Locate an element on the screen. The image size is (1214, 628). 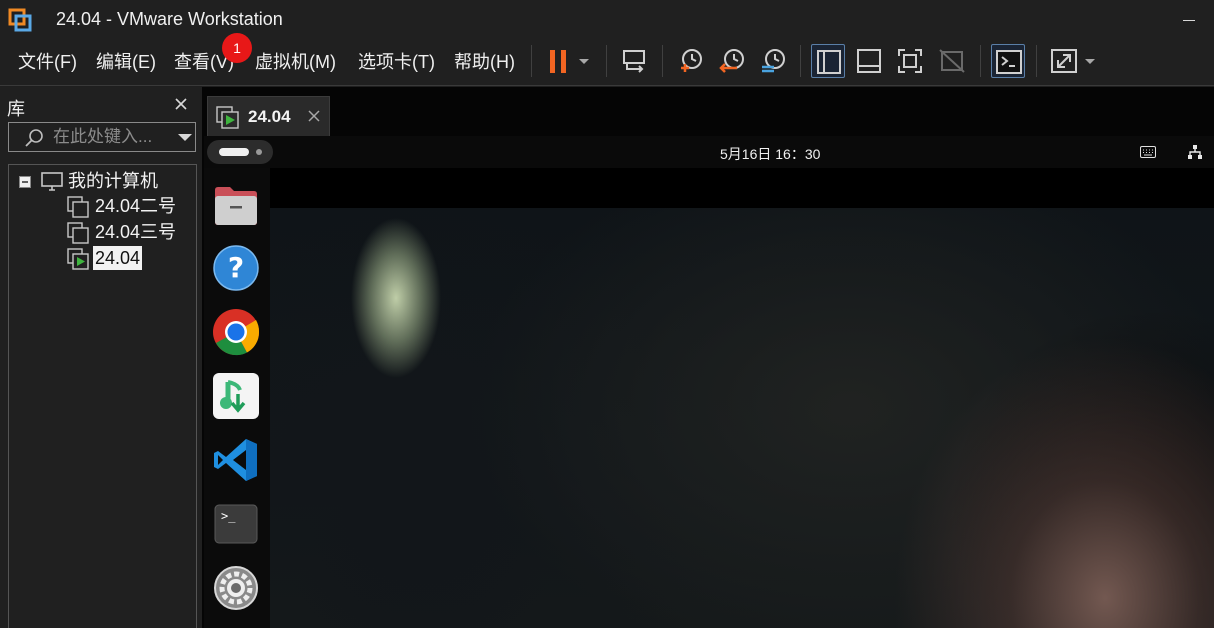
search-icon is located at coordinates (34, 138).